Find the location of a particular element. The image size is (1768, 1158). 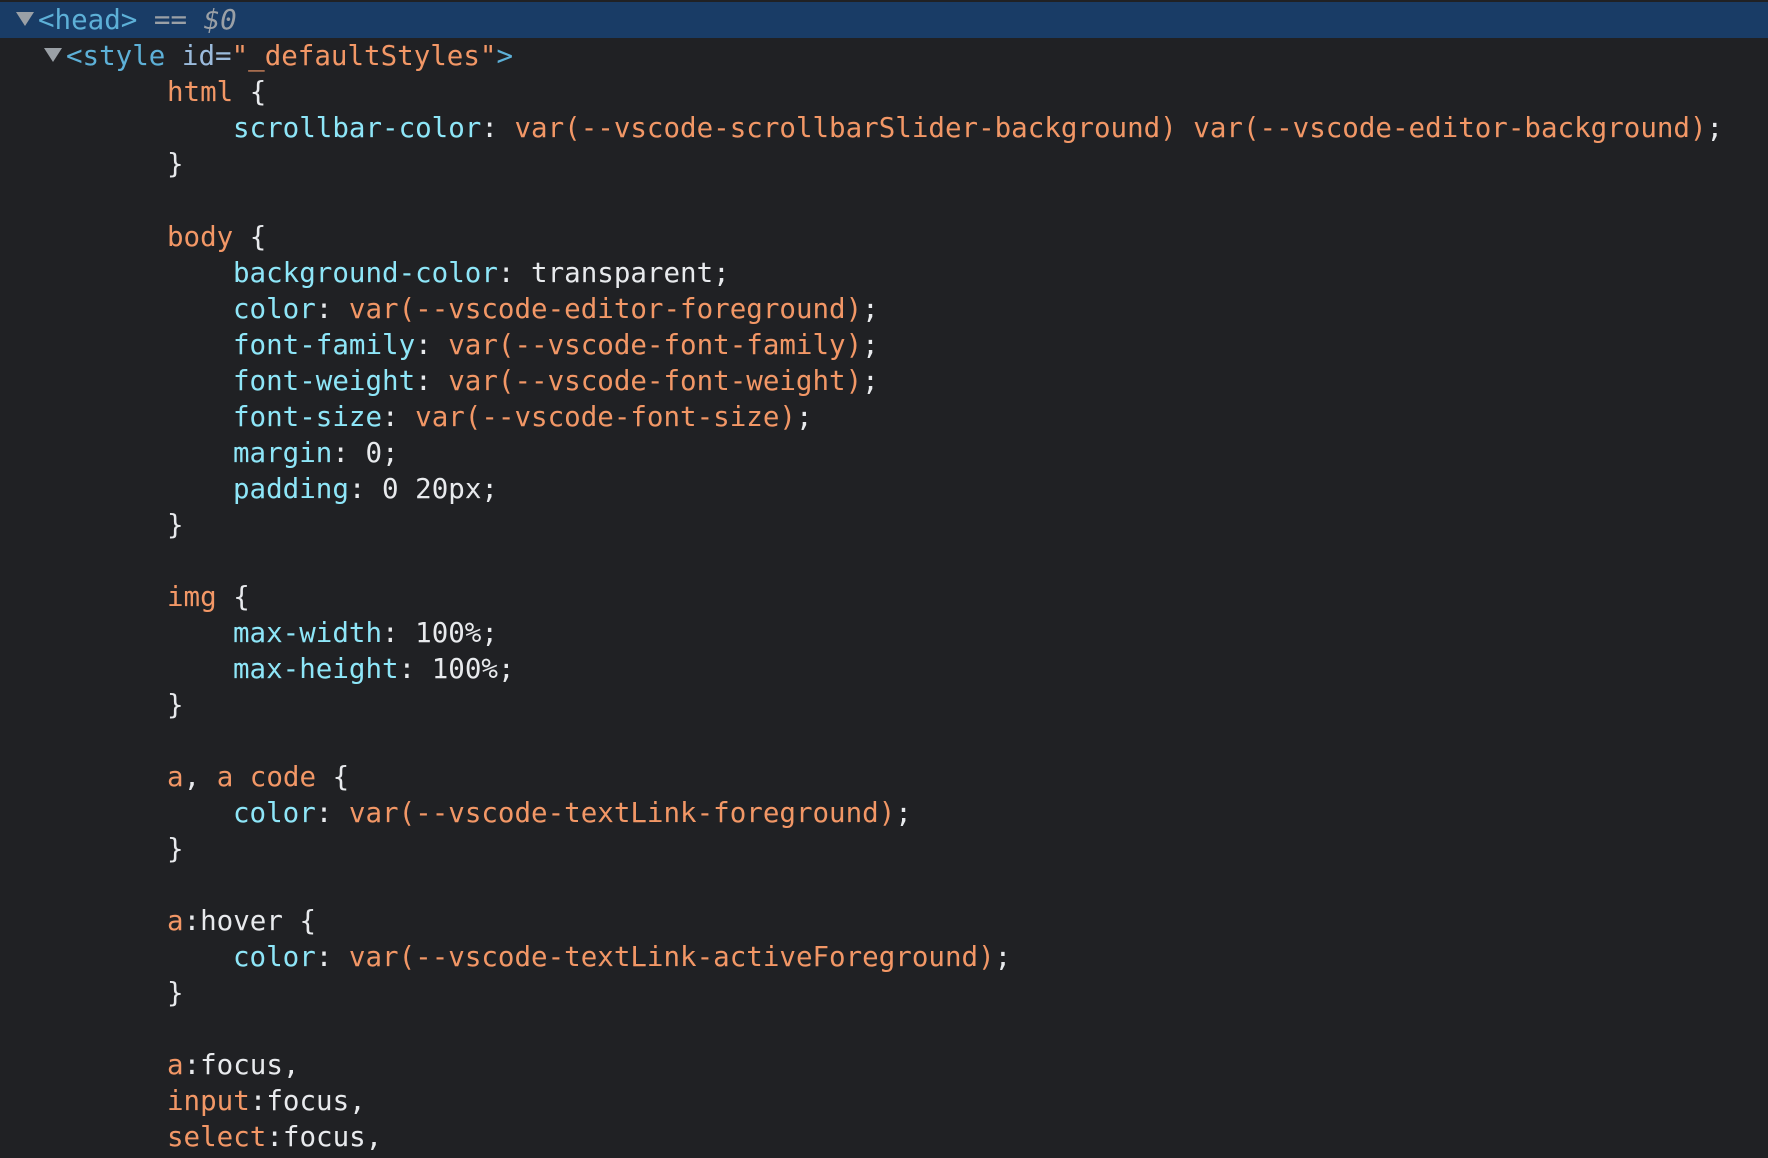

declaration-line: background-color: transparent; is located at coordinates (481, 273).